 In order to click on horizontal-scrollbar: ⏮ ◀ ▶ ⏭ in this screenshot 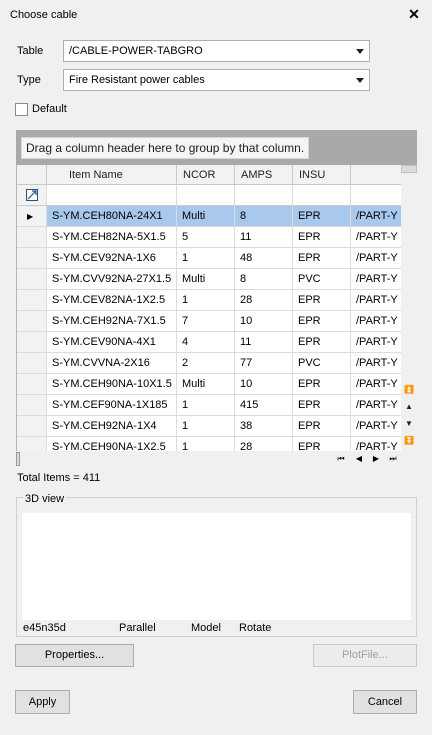, I will do `click(216, 459)`.